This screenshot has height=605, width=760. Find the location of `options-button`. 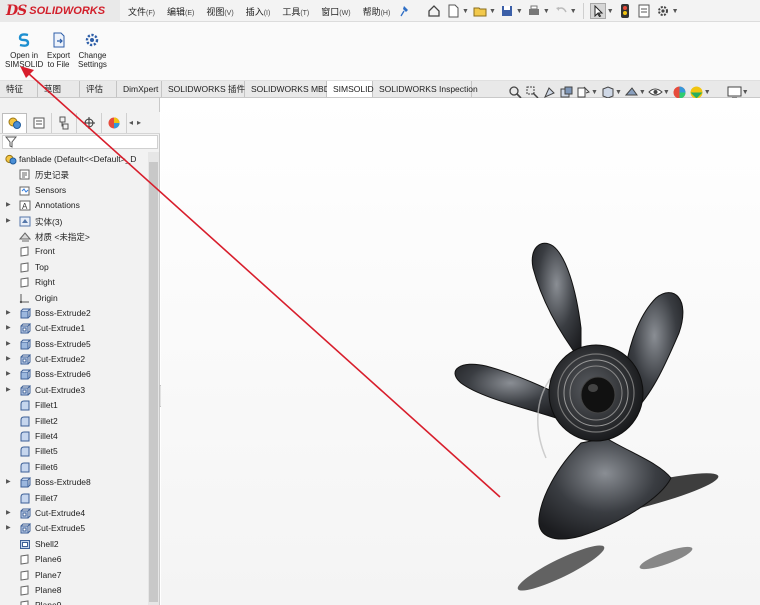

options-button is located at coordinates (663, 11).